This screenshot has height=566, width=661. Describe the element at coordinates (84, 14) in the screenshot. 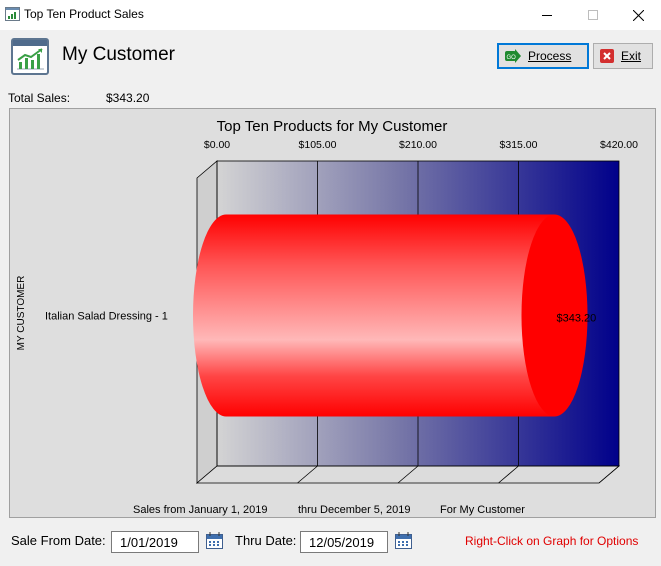

I see `window-title: Top Ten Product Sales` at that location.